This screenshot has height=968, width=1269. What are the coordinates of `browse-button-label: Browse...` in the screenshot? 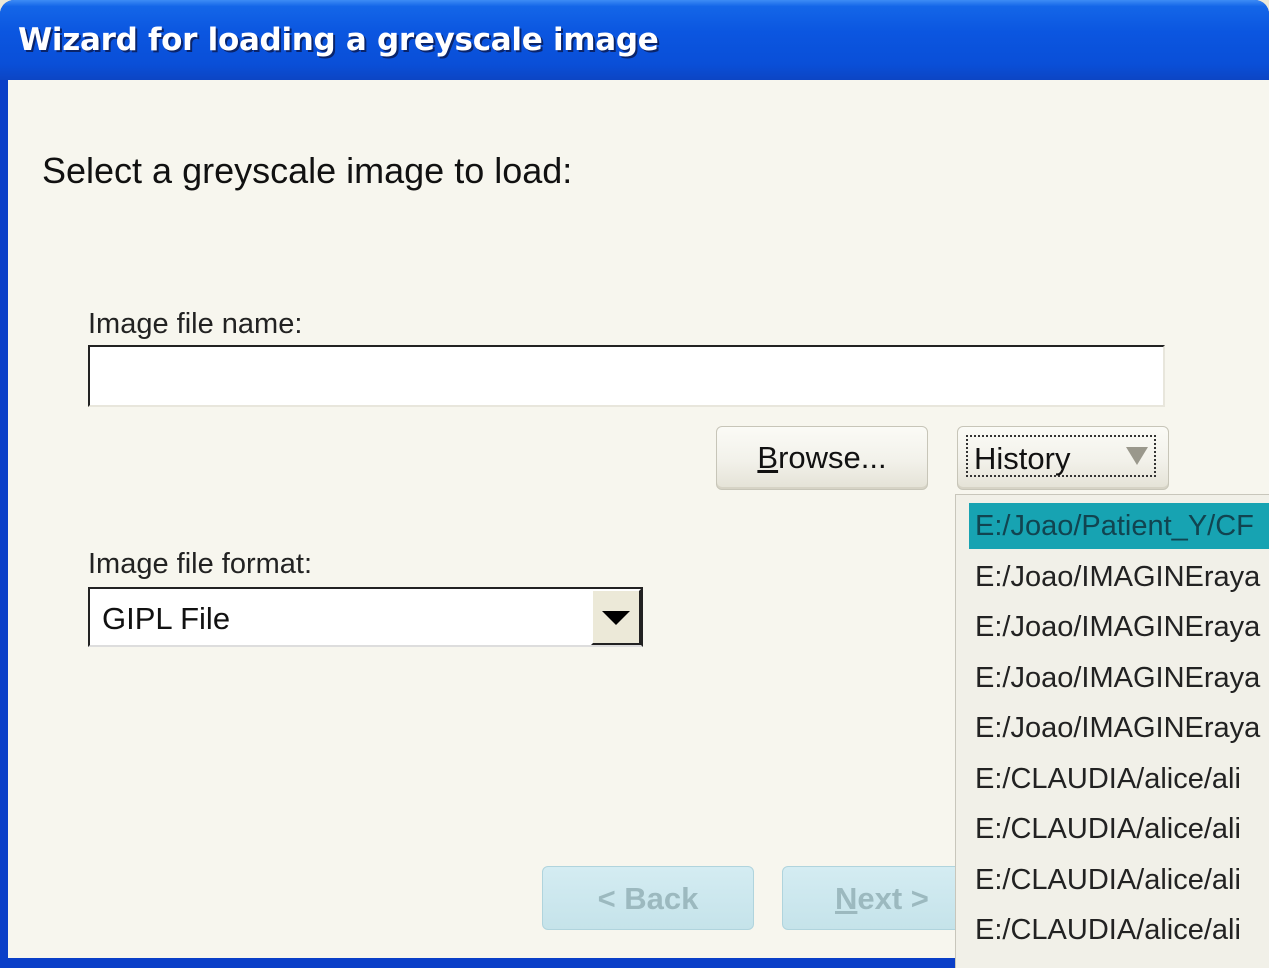 It's located at (822, 457).